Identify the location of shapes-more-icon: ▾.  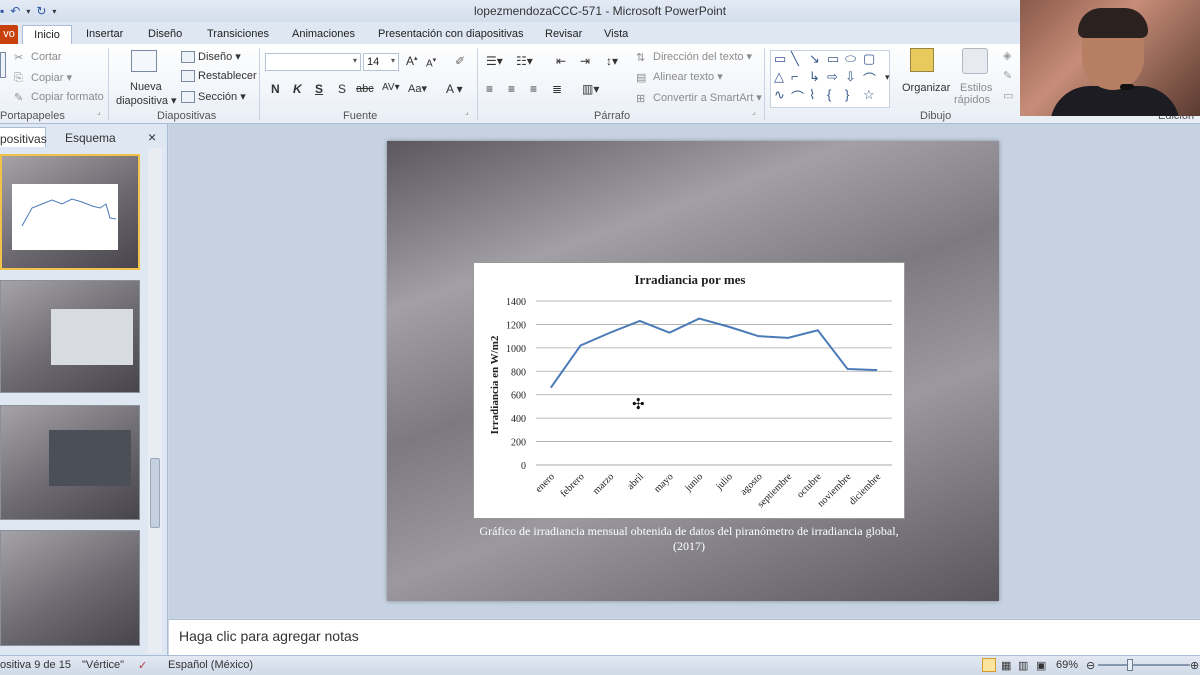
(887, 77).